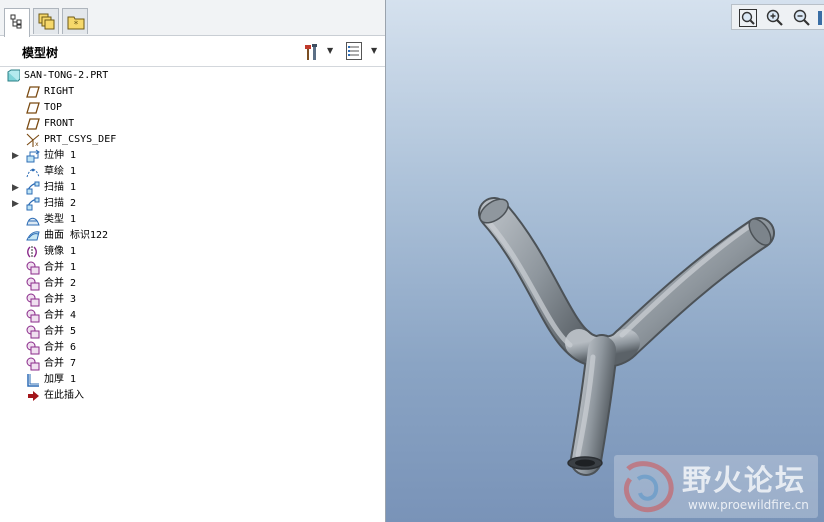  I want to click on model-tree-icon, so click(16, 21).